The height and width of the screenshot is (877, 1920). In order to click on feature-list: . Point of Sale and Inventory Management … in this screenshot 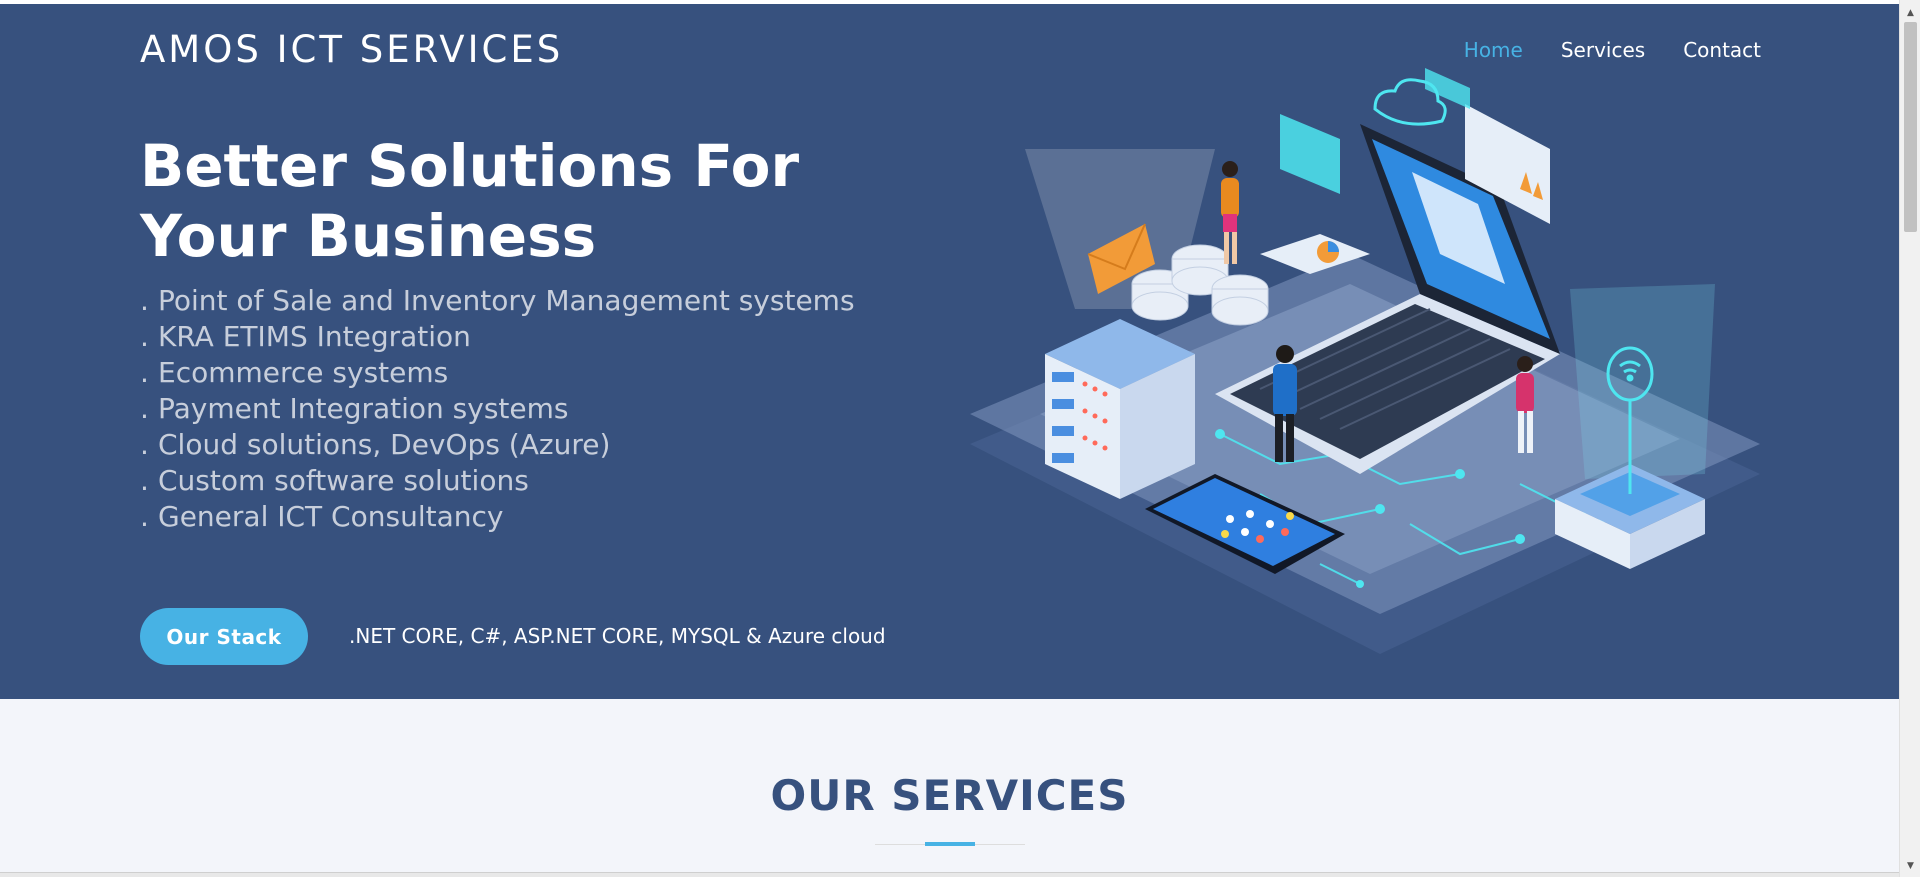, I will do `click(497, 409)`.